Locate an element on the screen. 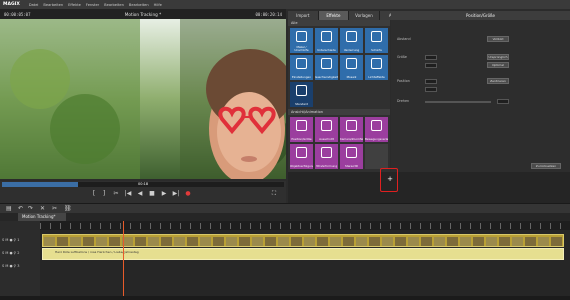  effect-tile: Bewegungsverlauf is located at coordinates (376, 129).